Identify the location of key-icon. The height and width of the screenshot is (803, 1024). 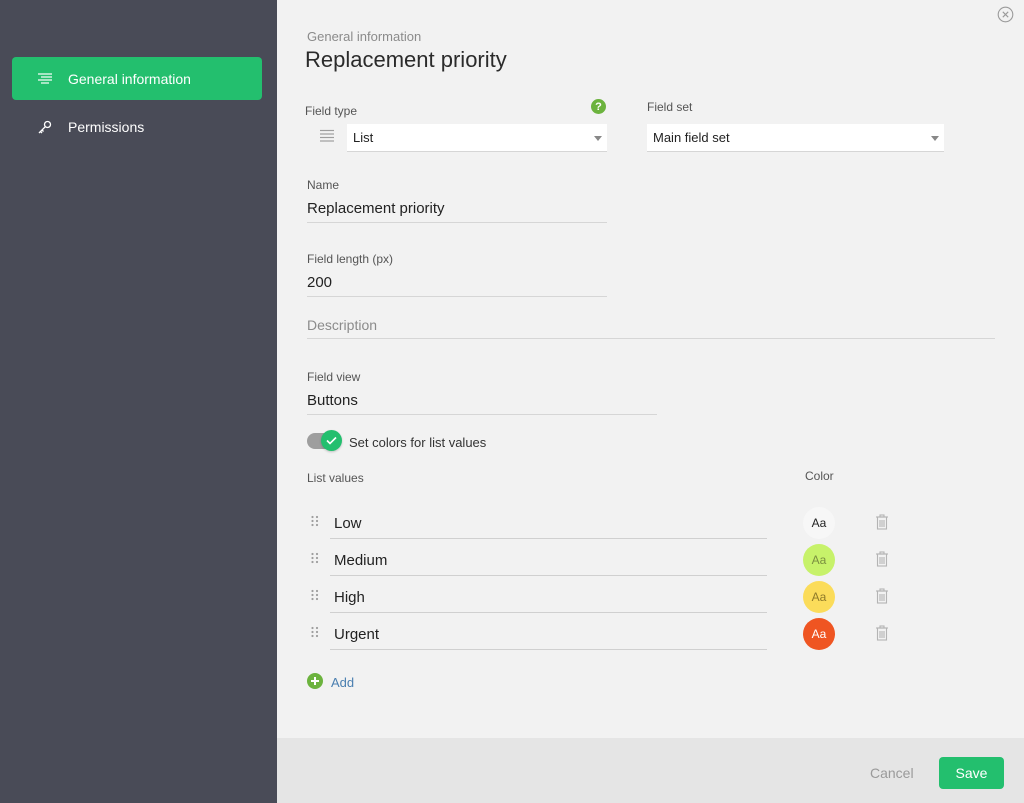
(45, 127).